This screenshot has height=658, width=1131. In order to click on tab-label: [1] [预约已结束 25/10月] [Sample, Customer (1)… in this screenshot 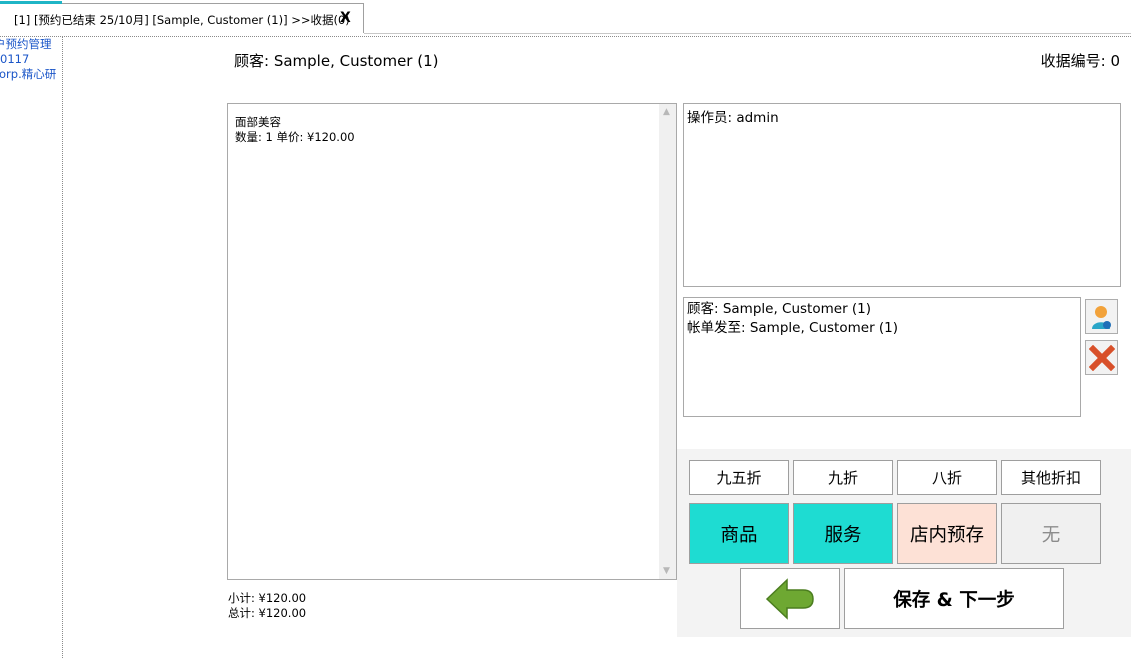, I will do `click(182, 20)`.